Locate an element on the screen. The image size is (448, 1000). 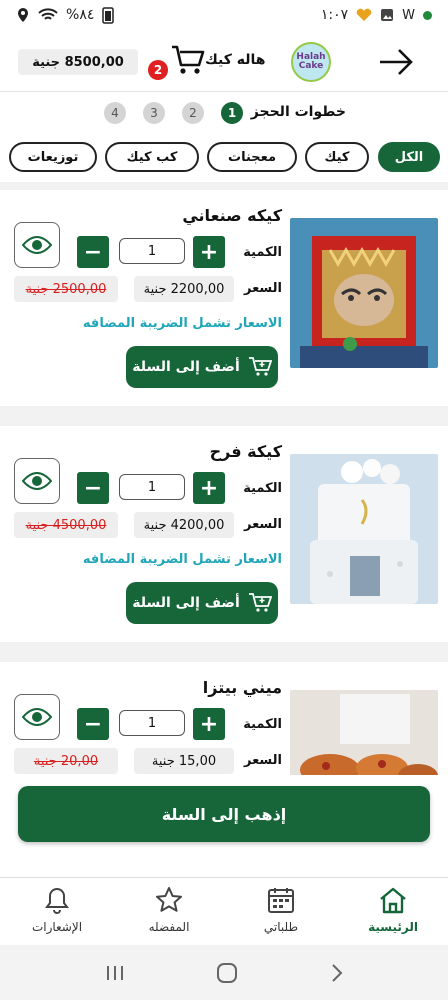
tab-distributions: توزيعات is located at coordinates (53, 157).